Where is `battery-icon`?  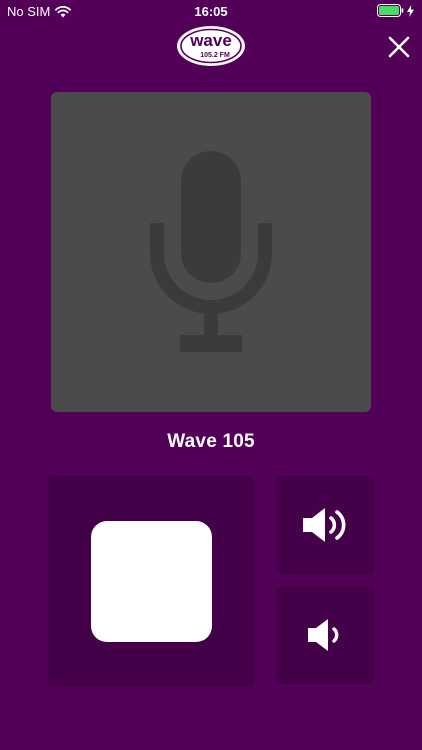
battery-icon is located at coordinates (390, 10).